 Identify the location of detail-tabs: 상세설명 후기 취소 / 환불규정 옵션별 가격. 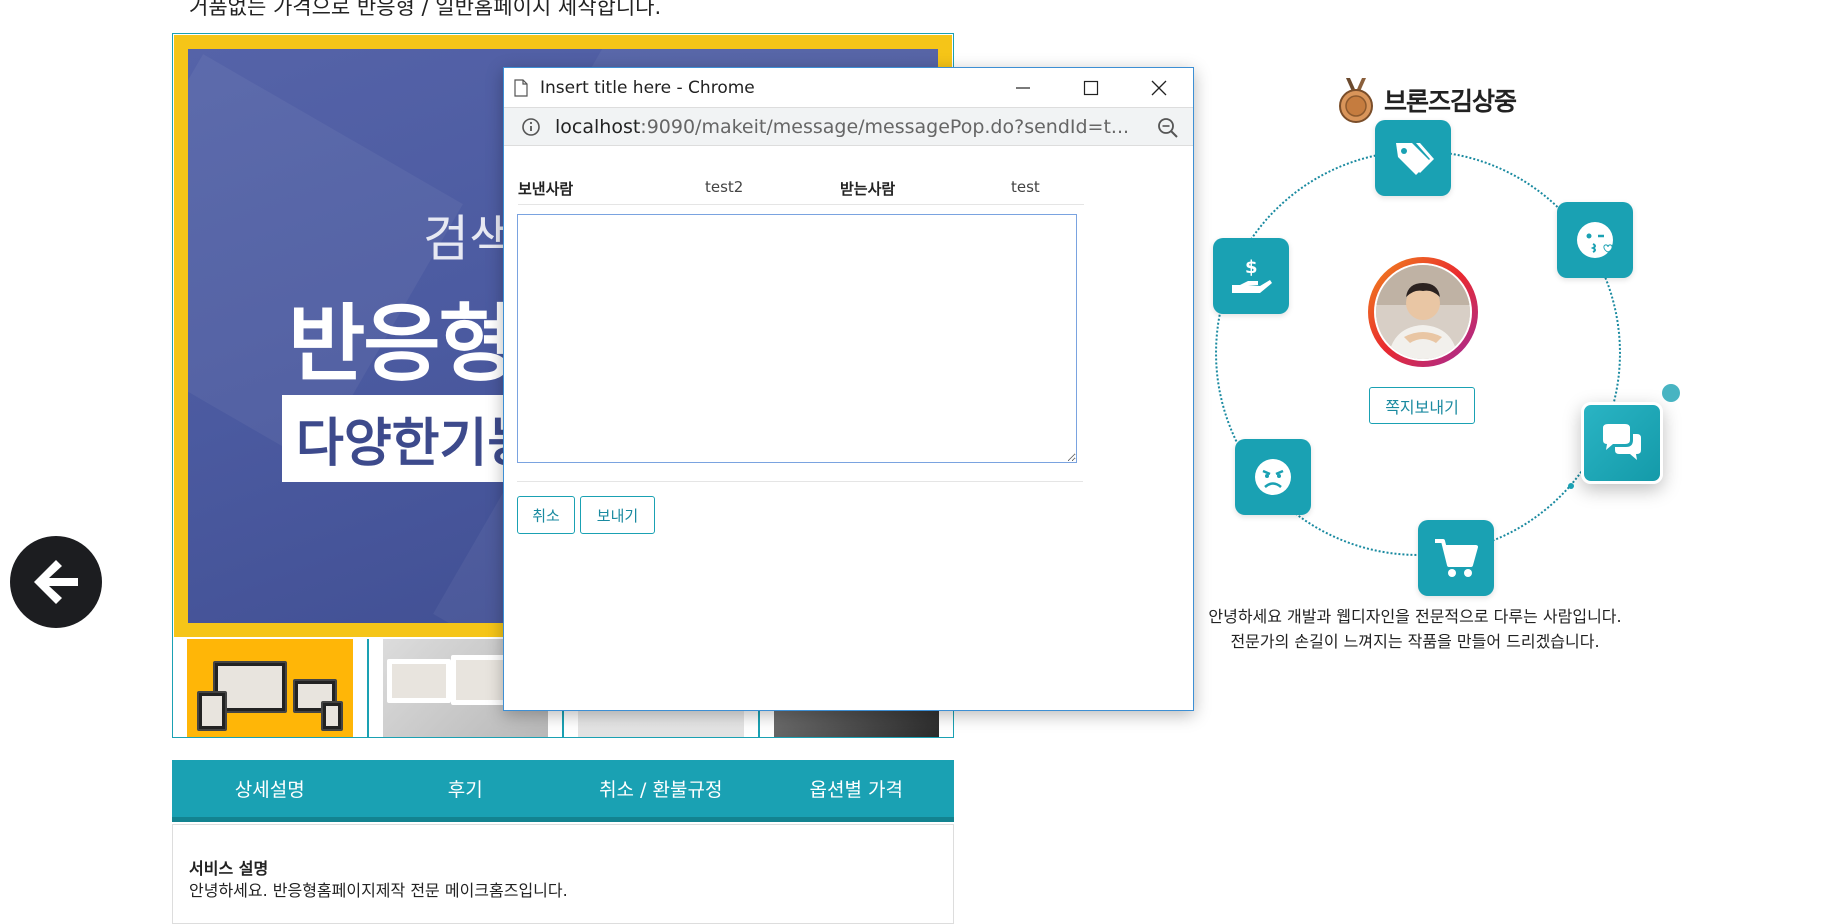
(563, 791).